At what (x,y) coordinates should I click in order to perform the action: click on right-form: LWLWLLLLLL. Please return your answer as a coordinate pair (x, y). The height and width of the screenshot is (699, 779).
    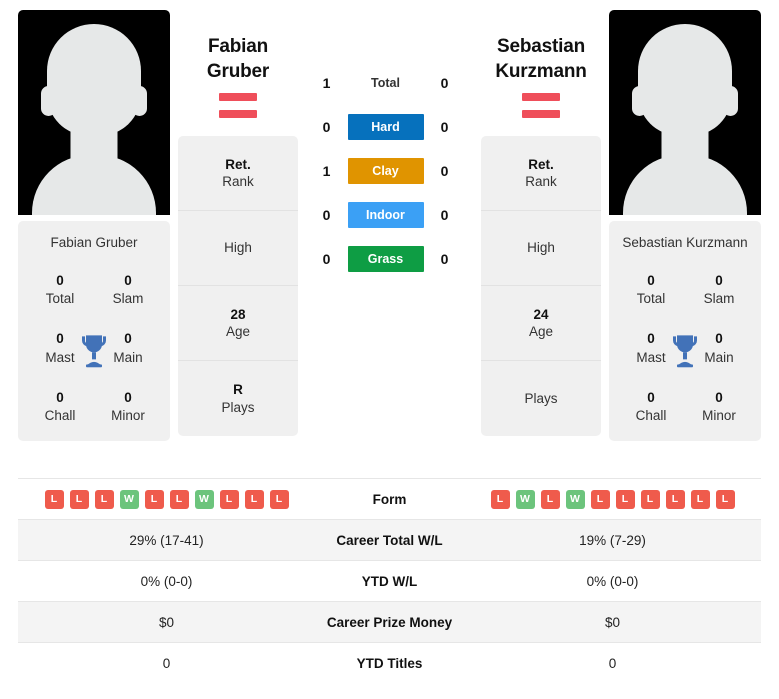
    Looking at the image, I should click on (612, 499).